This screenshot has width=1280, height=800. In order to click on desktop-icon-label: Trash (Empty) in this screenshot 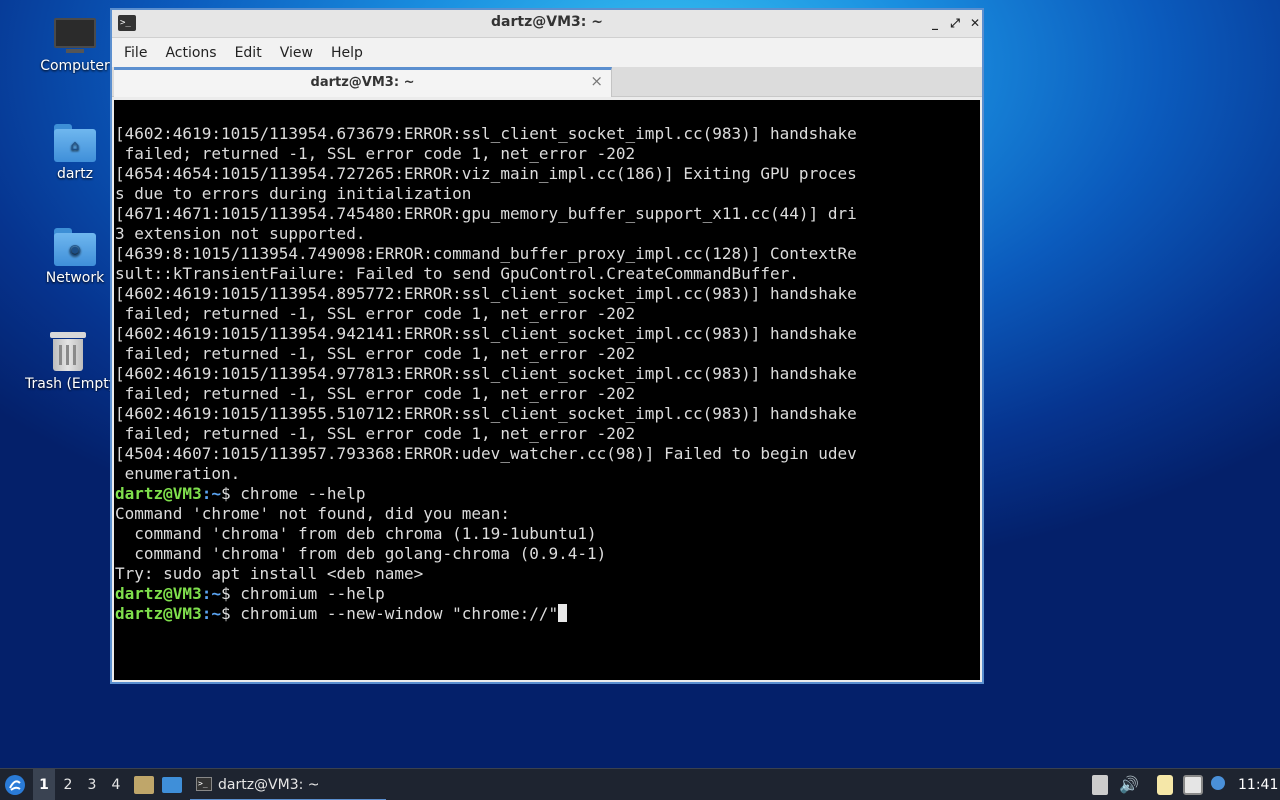, I will do `click(67, 384)`.